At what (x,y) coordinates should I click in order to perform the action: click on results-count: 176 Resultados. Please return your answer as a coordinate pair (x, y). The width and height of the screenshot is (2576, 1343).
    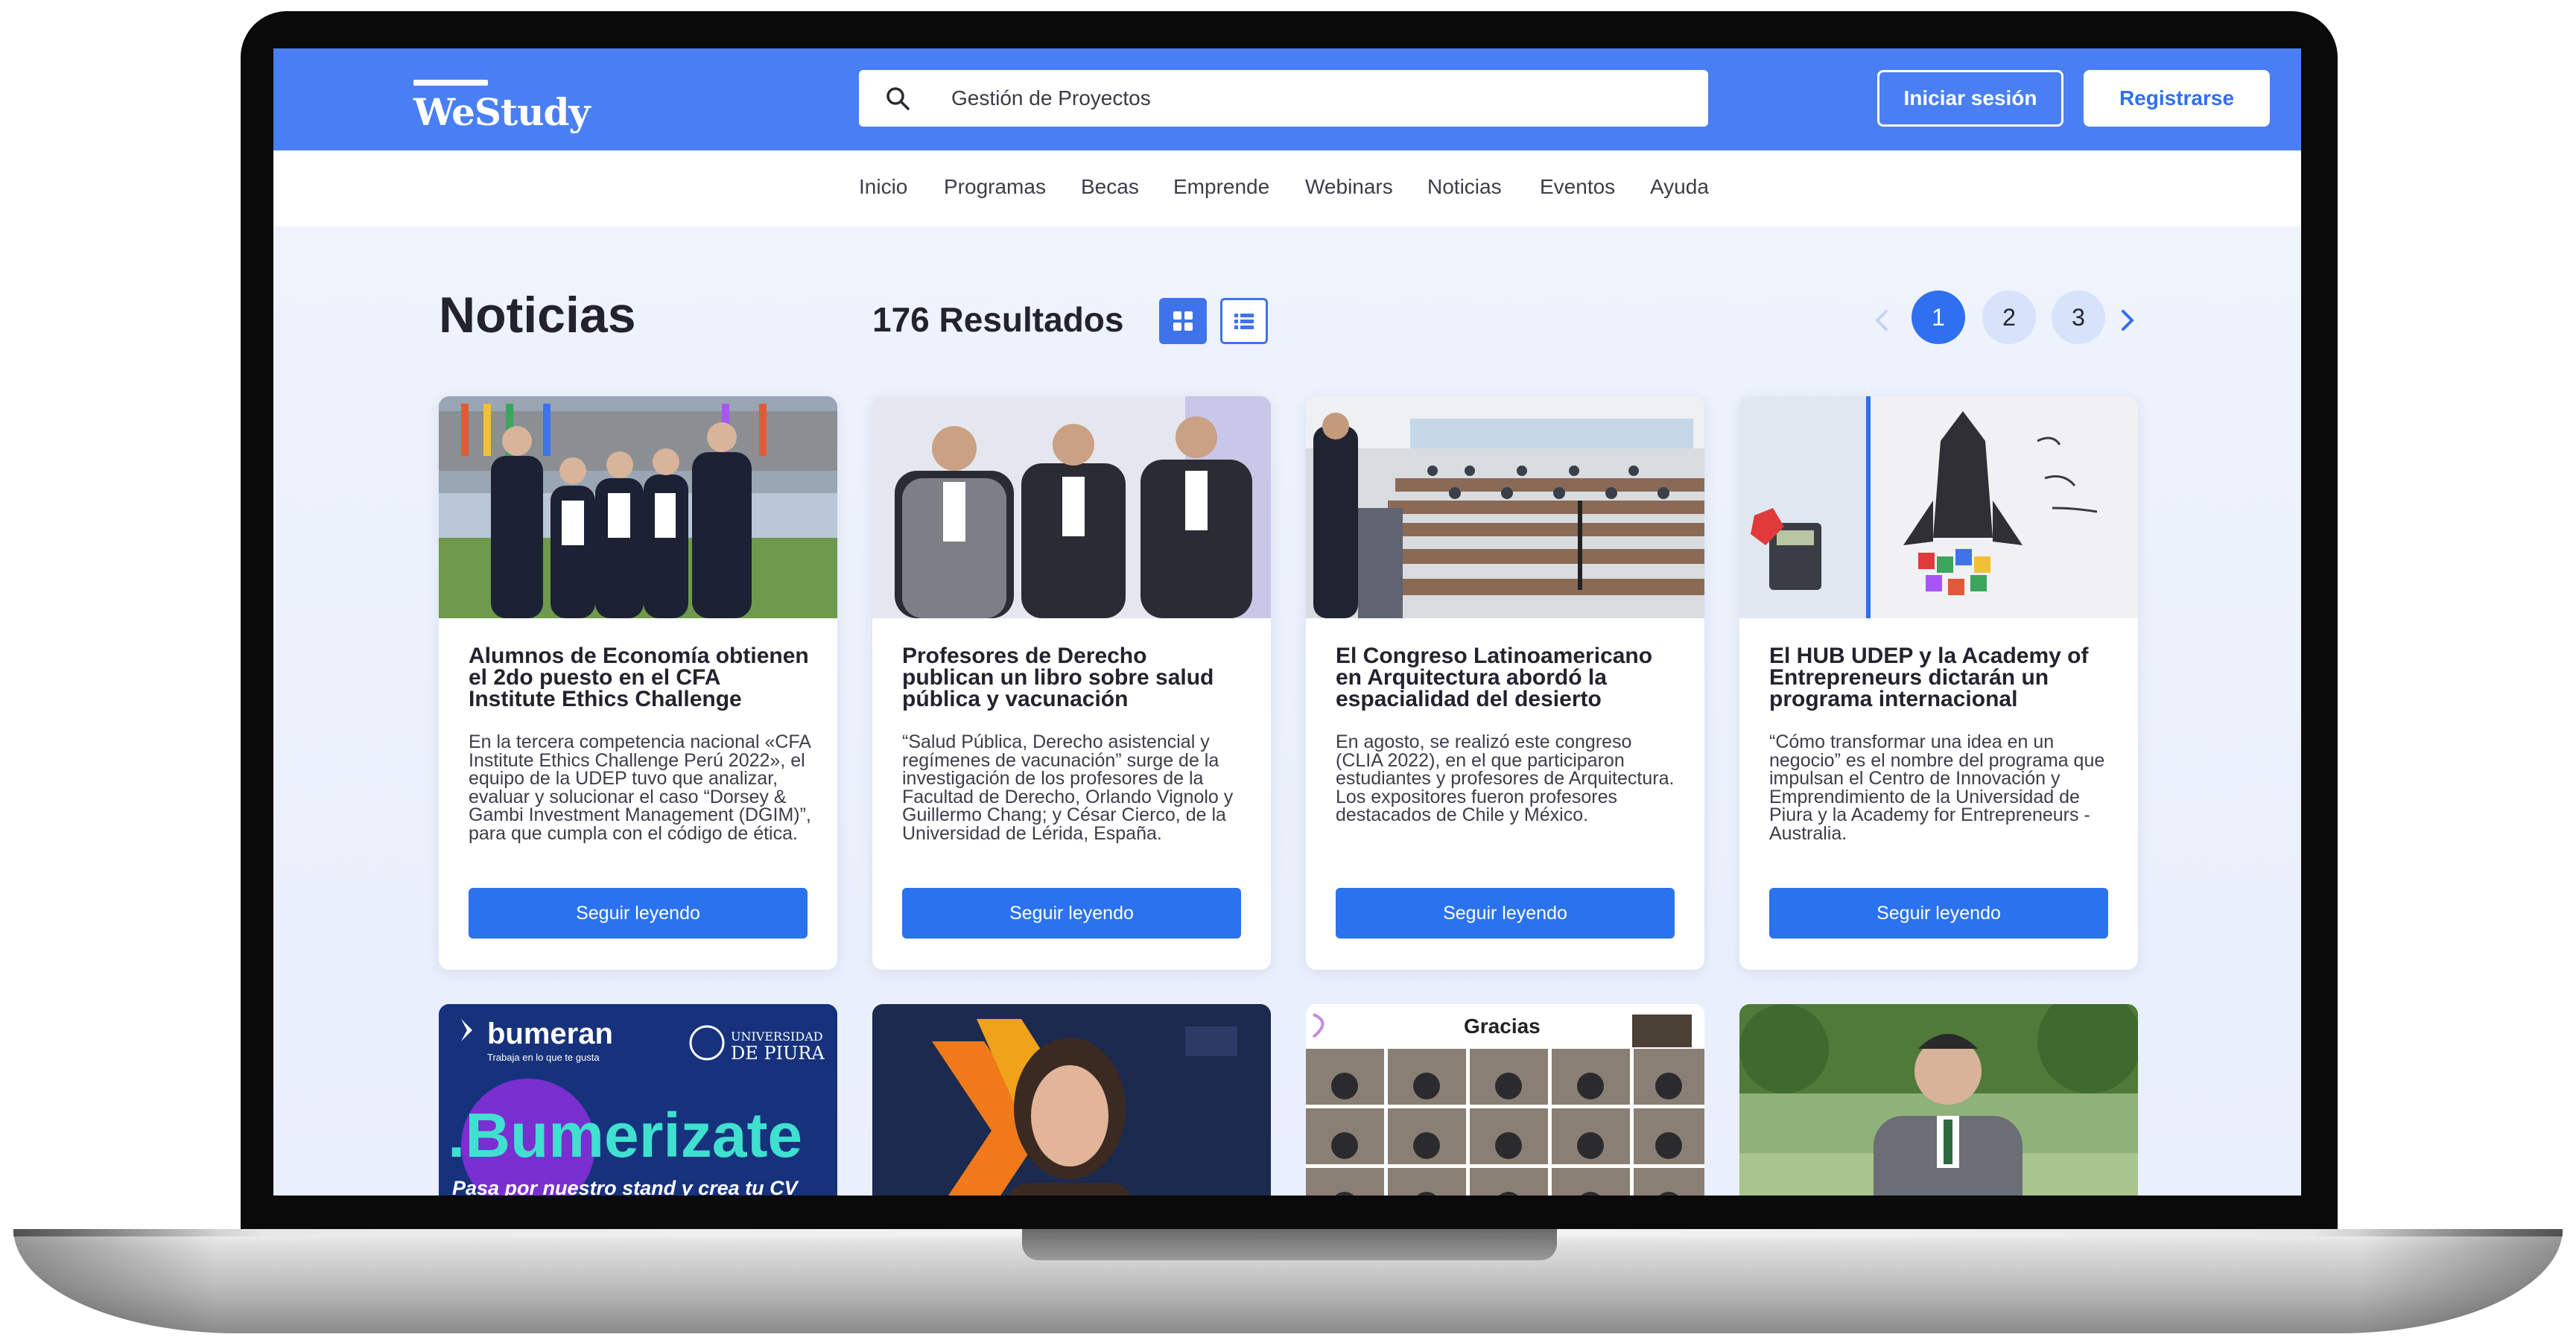
    Looking at the image, I should click on (998, 319).